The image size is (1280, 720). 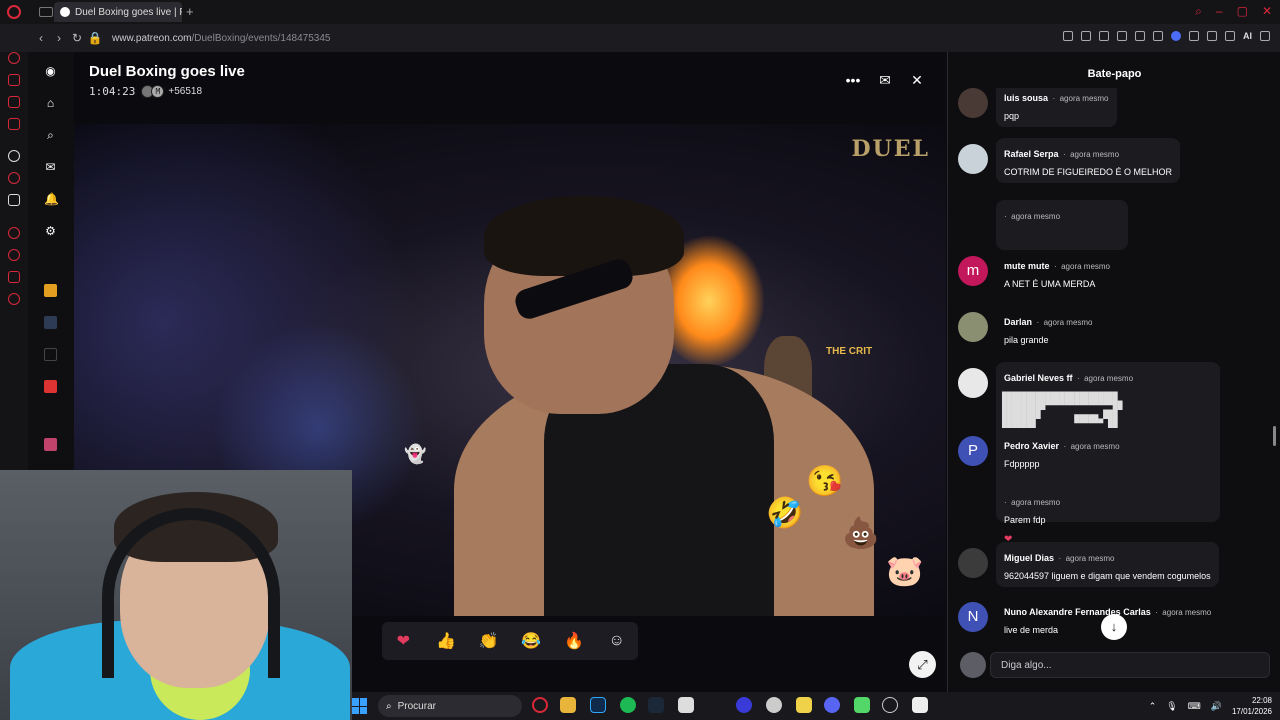 What do you see at coordinates (1274, 436) in the screenshot?
I see `chat-scrollbar` at bounding box center [1274, 436].